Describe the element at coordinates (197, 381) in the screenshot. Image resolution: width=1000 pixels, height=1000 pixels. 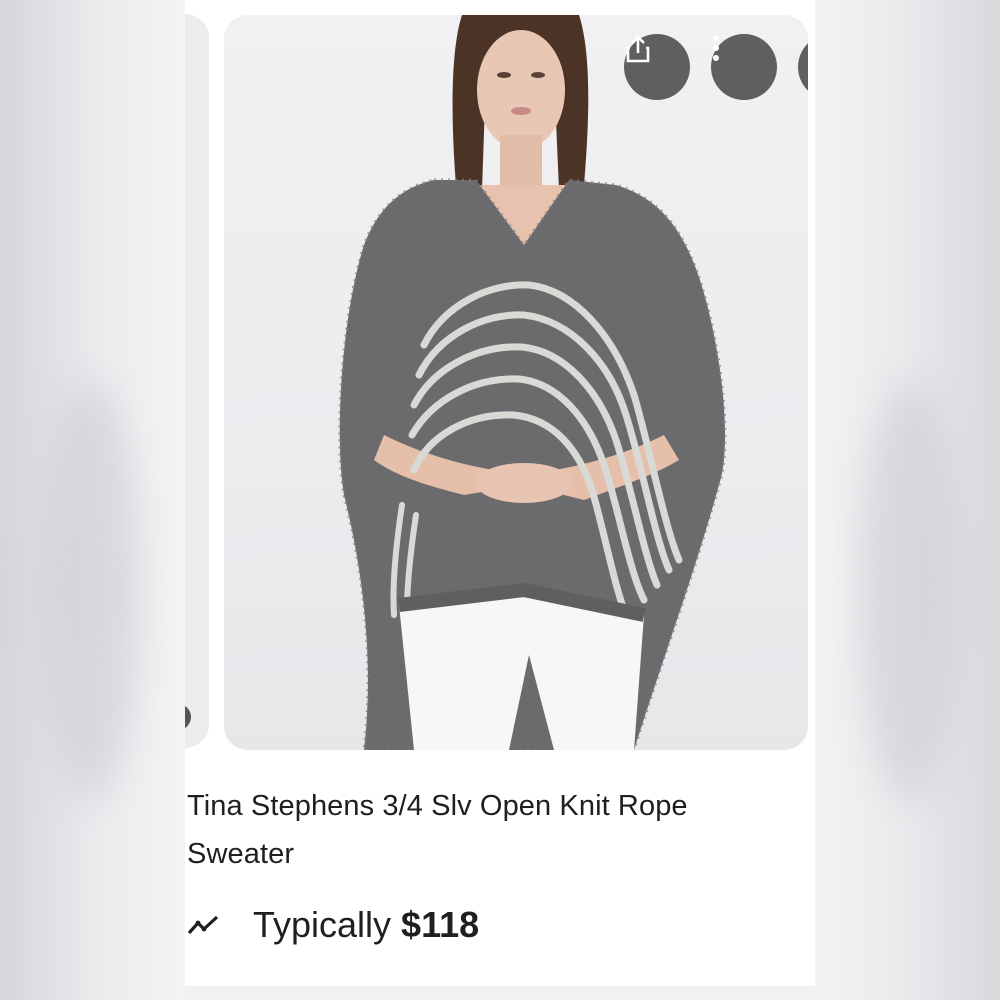
I see `previous-image-card` at that location.